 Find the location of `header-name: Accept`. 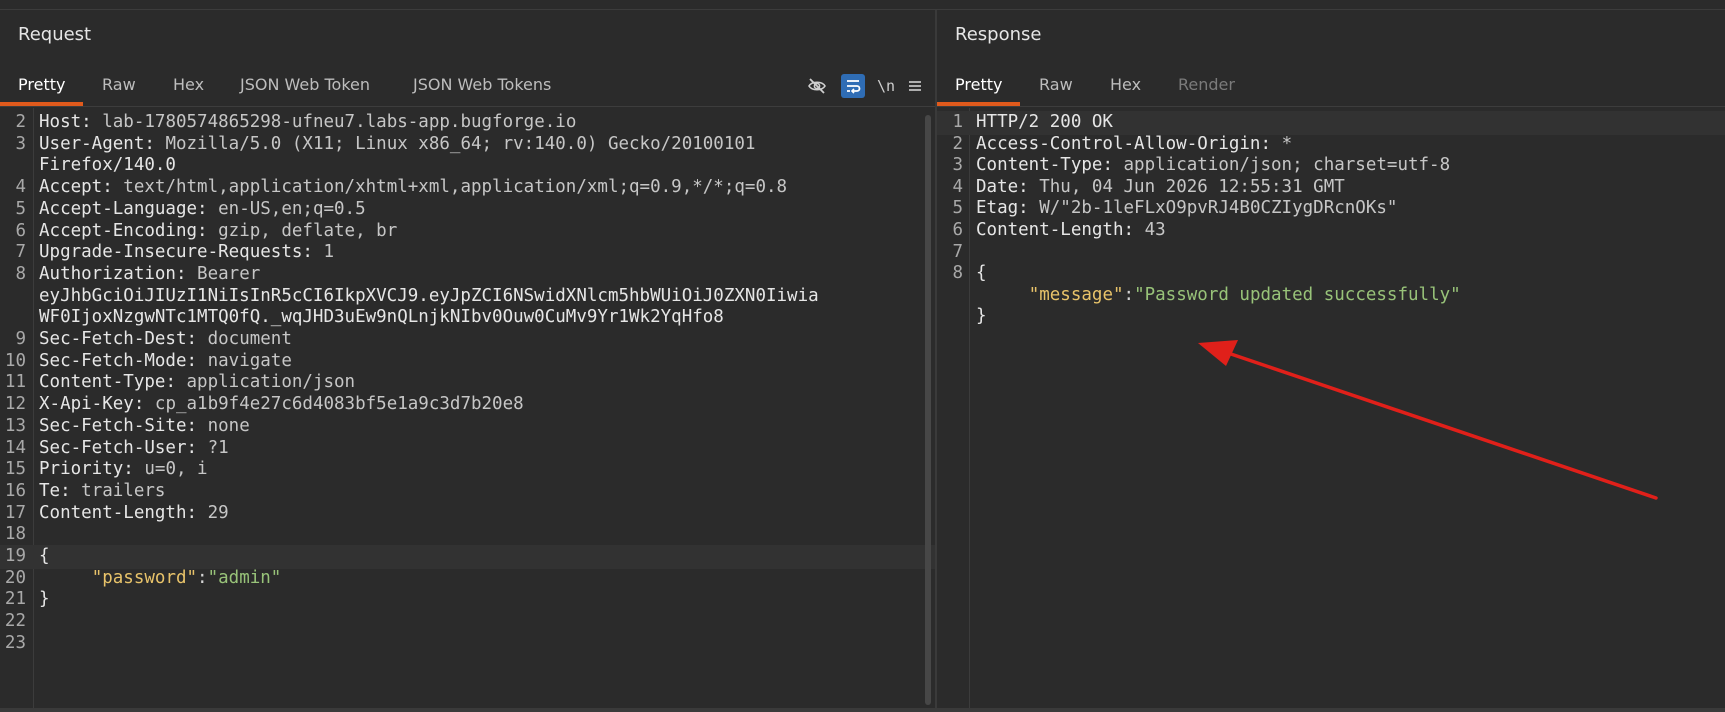

header-name: Accept is located at coordinates (71, 187).